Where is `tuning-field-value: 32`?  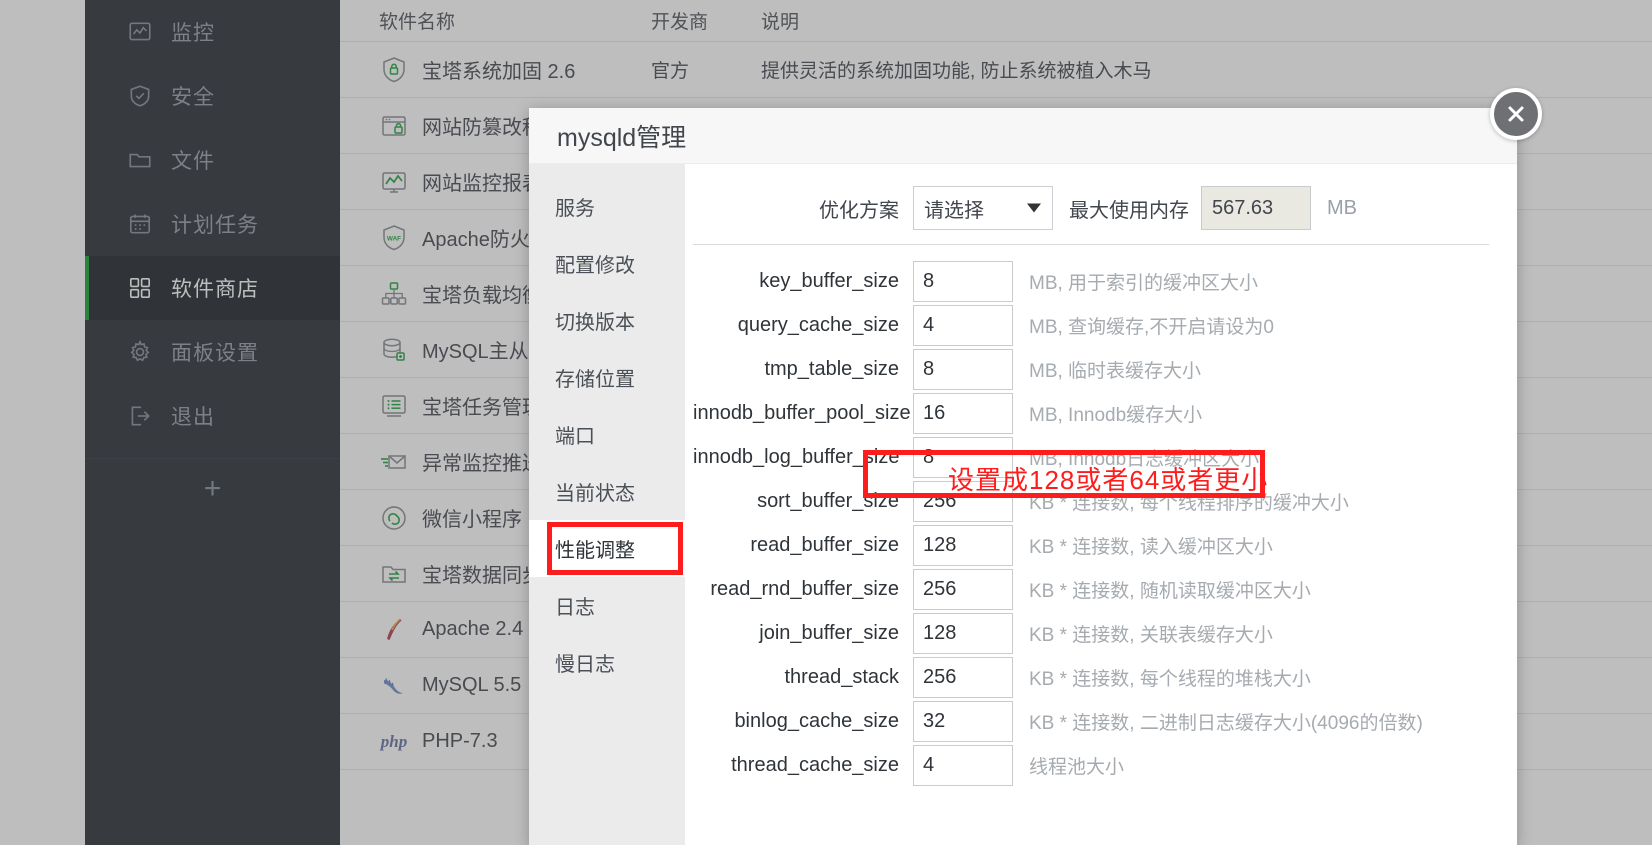 tuning-field-value: 32 is located at coordinates (934, 720).